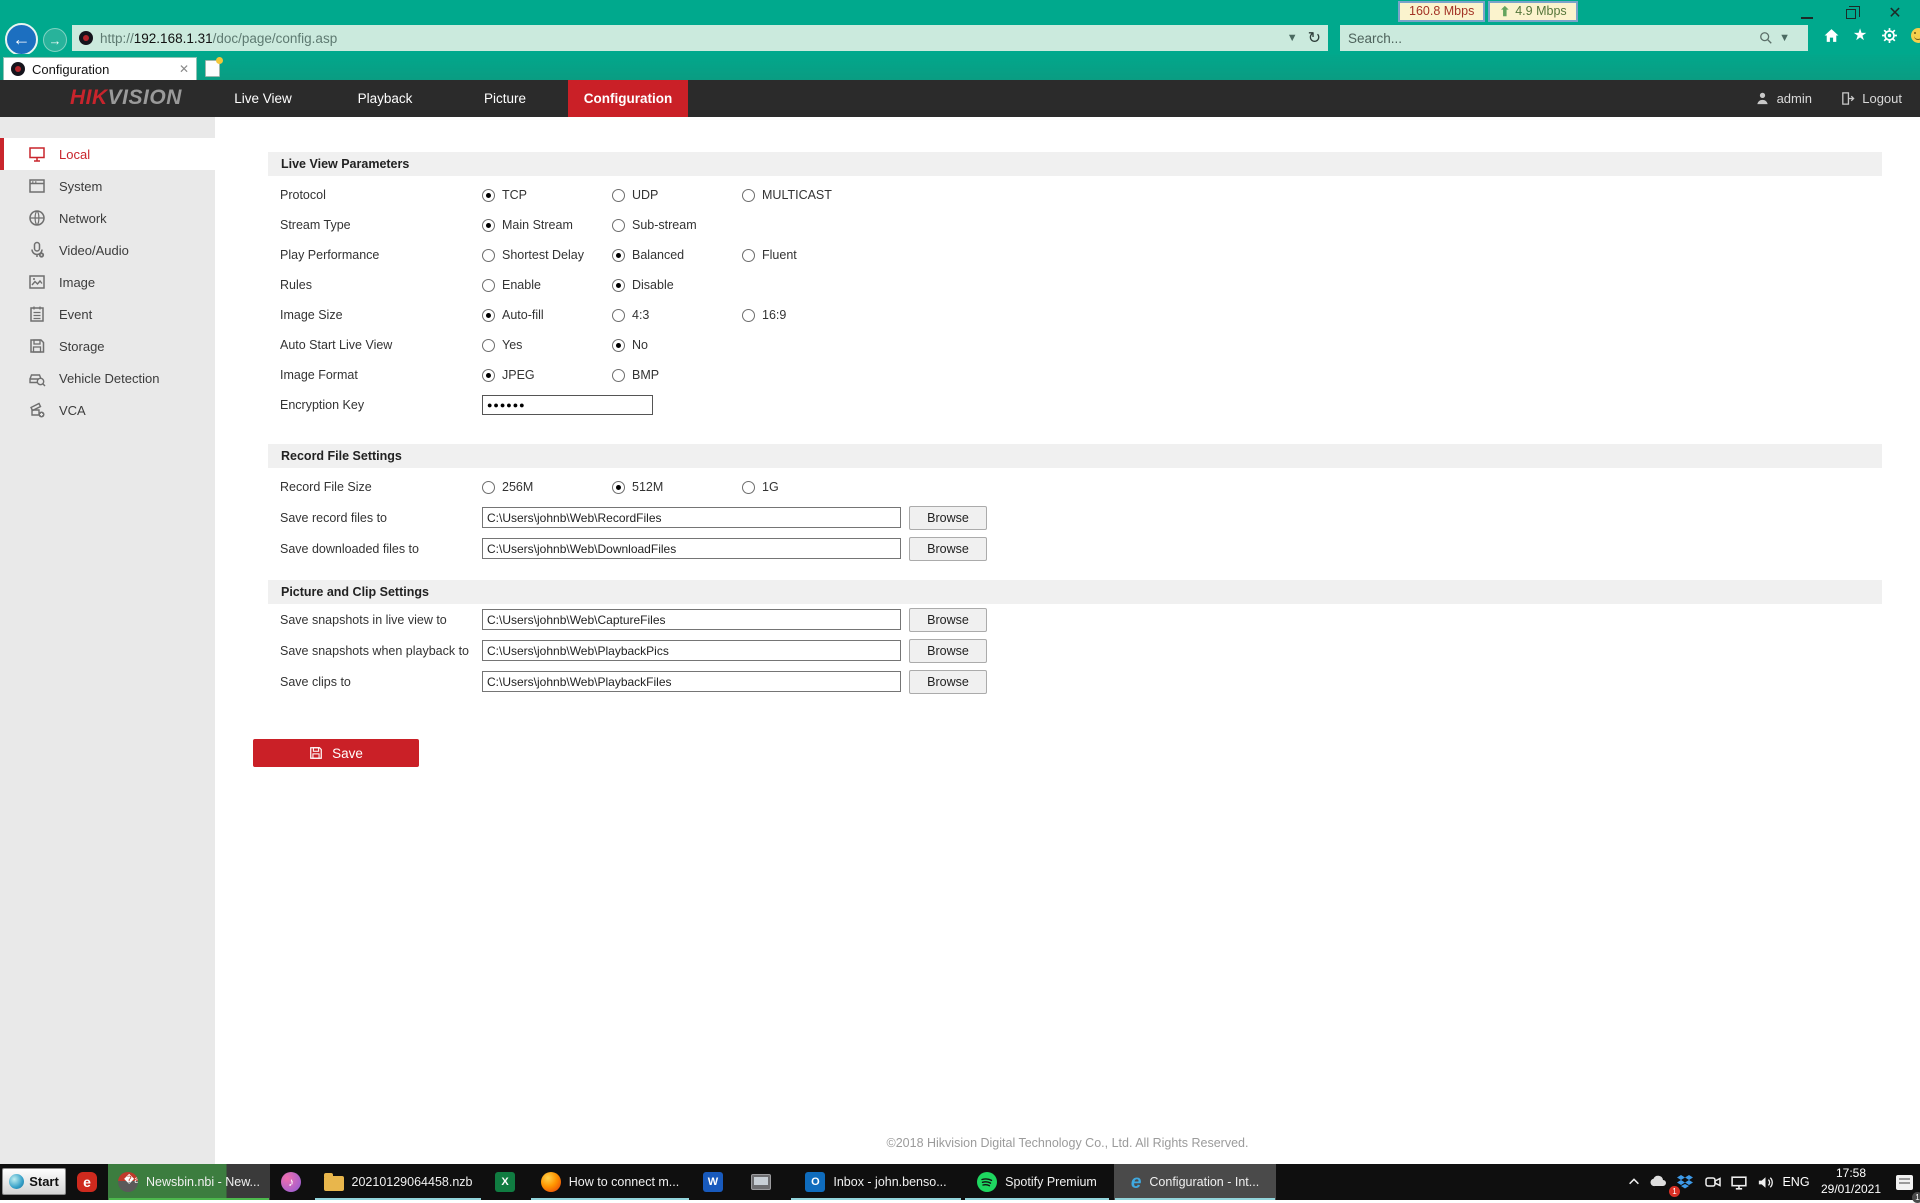  Describe the element at coordinates (677, 195) in the screenshot. I see `radio-option-udp: UDP` at that location.